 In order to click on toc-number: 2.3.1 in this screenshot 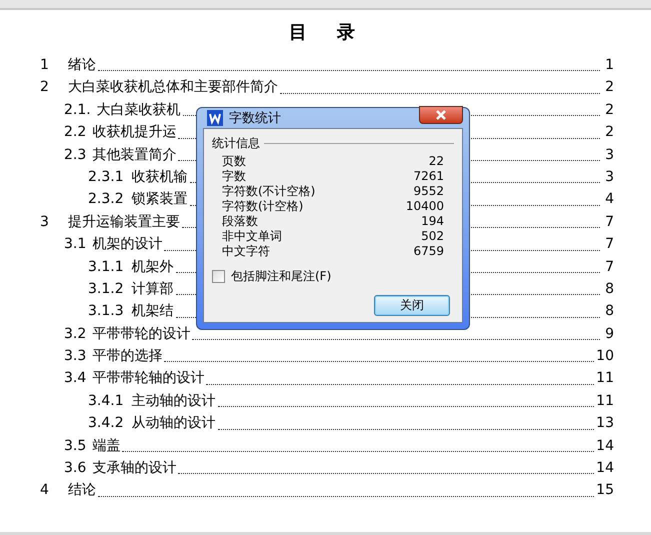, I will do `click(106, 177)`.